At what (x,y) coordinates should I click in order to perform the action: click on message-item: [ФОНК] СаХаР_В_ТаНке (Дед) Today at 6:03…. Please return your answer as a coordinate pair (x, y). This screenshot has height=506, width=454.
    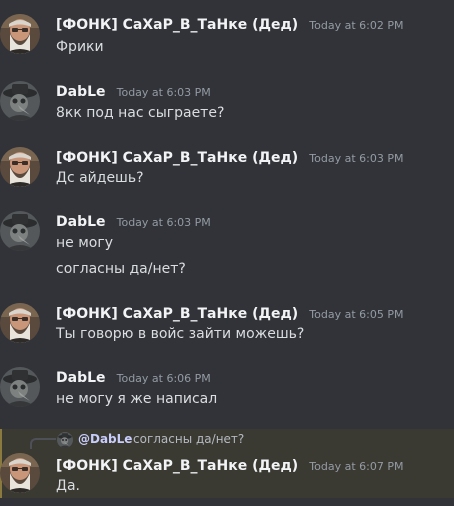
    Looking at the image, I should click on (227, 167).